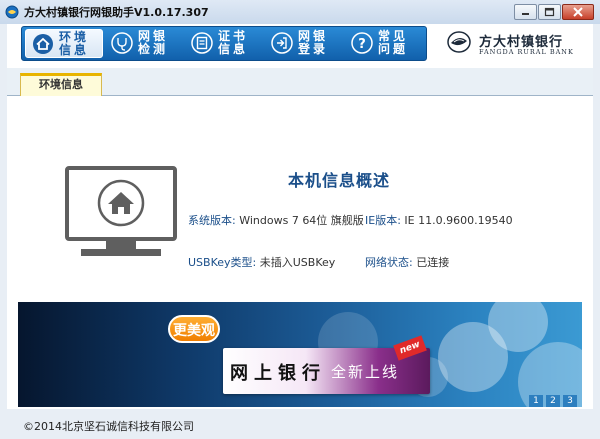 This screenshot has height=439, width=600. What do you see at coordinates (12, 12) in the screenshot?
I see `app-icon` at bounding box center [12, 12].